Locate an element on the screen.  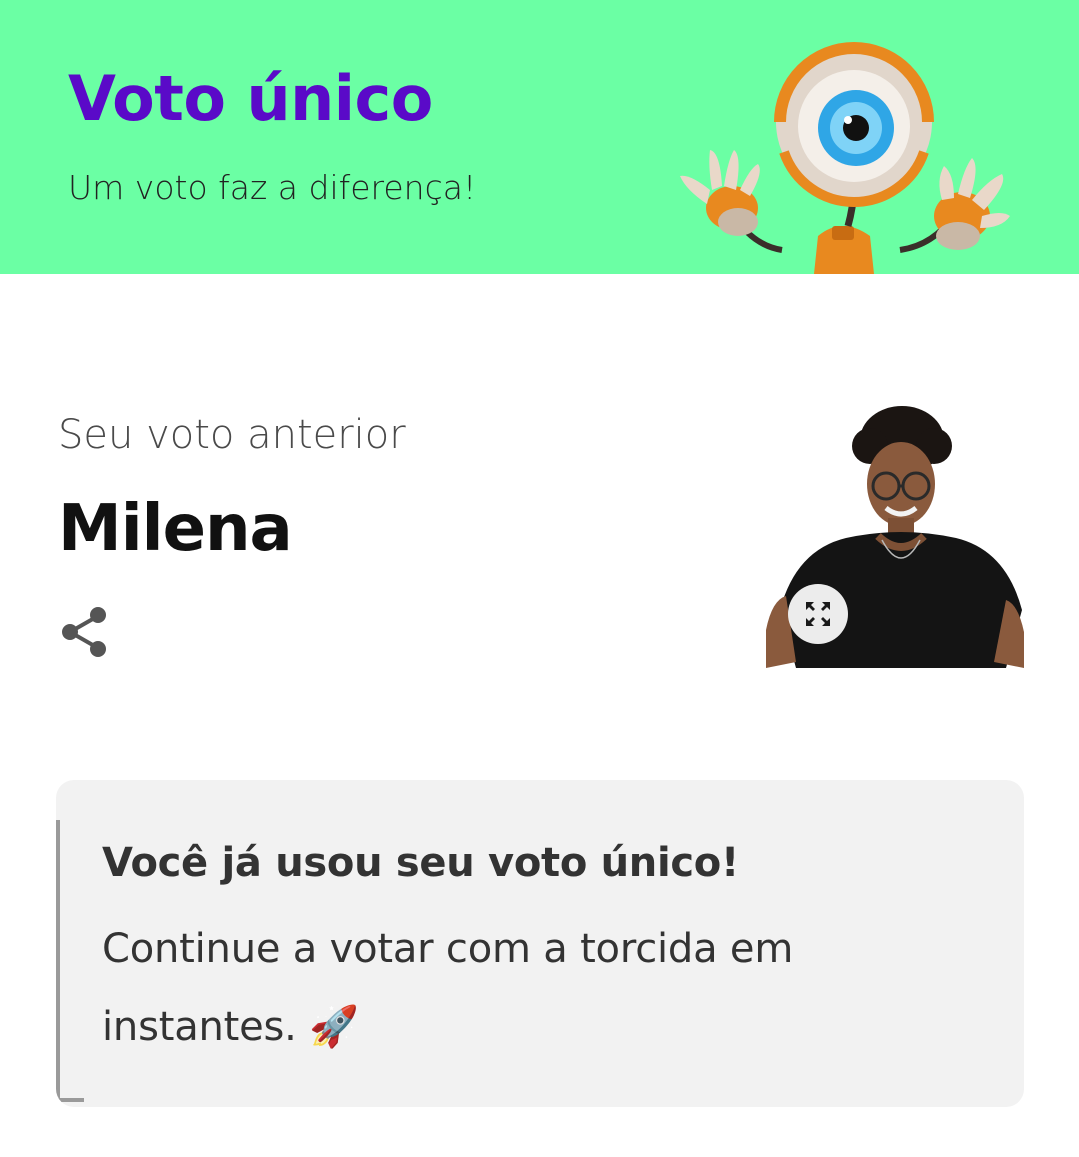
notice-title: Você já usou seu voto único! is located at coordinates (420, 863).